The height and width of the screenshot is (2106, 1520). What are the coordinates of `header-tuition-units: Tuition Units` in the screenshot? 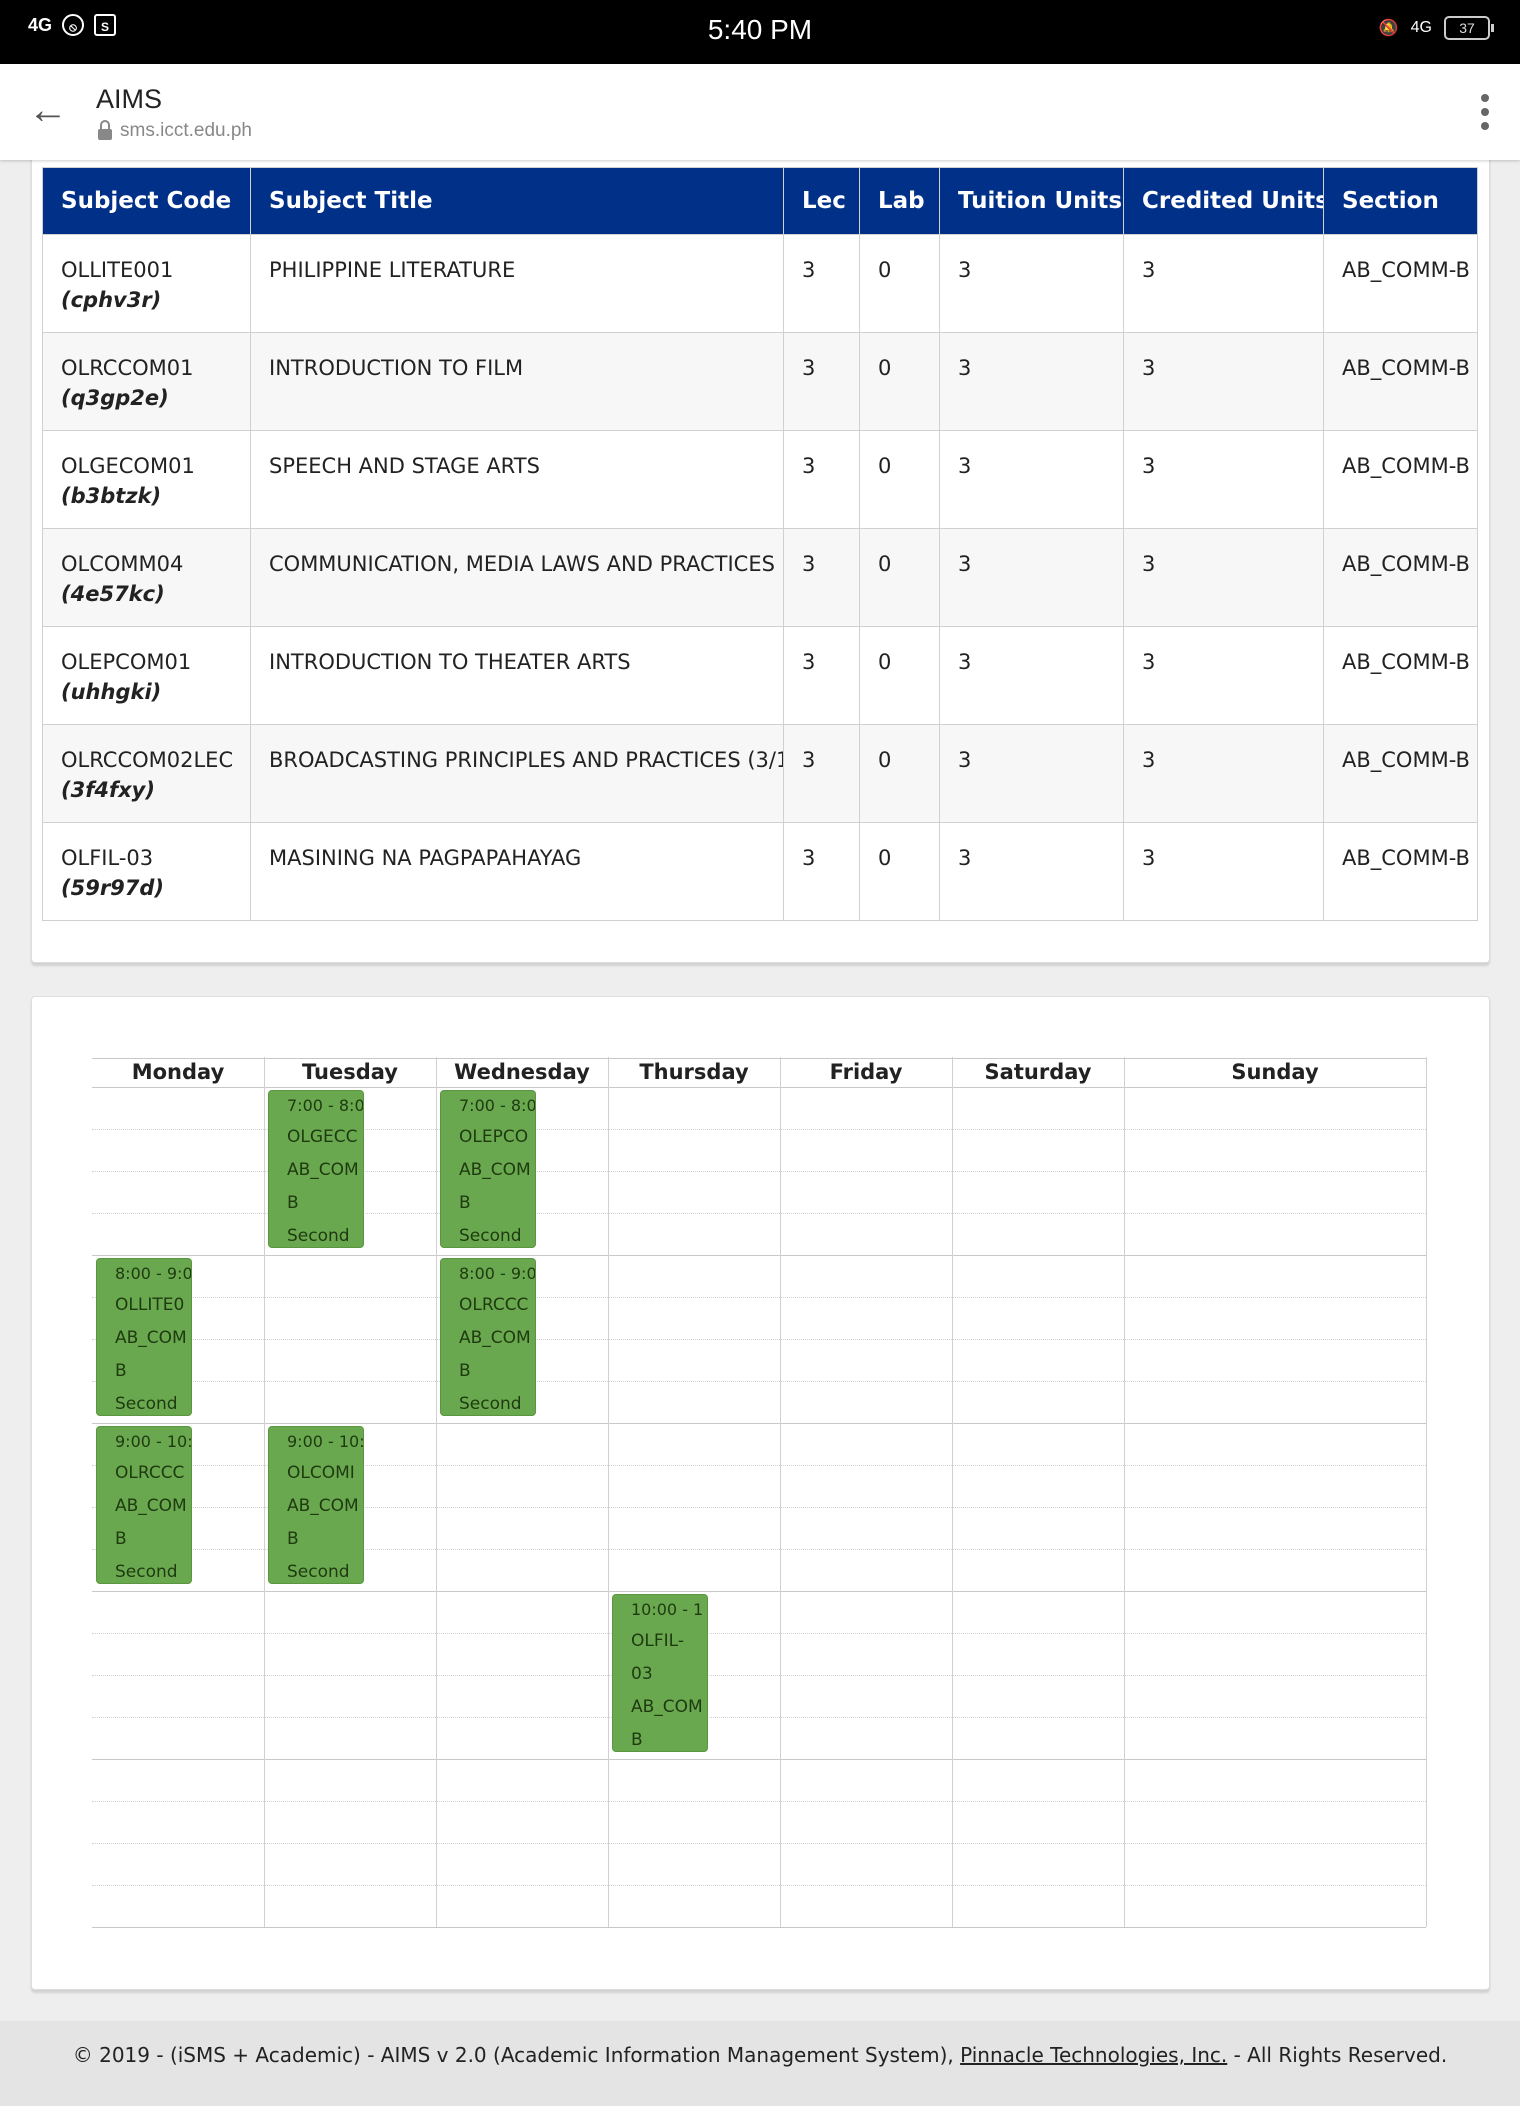 It's located at (1031, 201).